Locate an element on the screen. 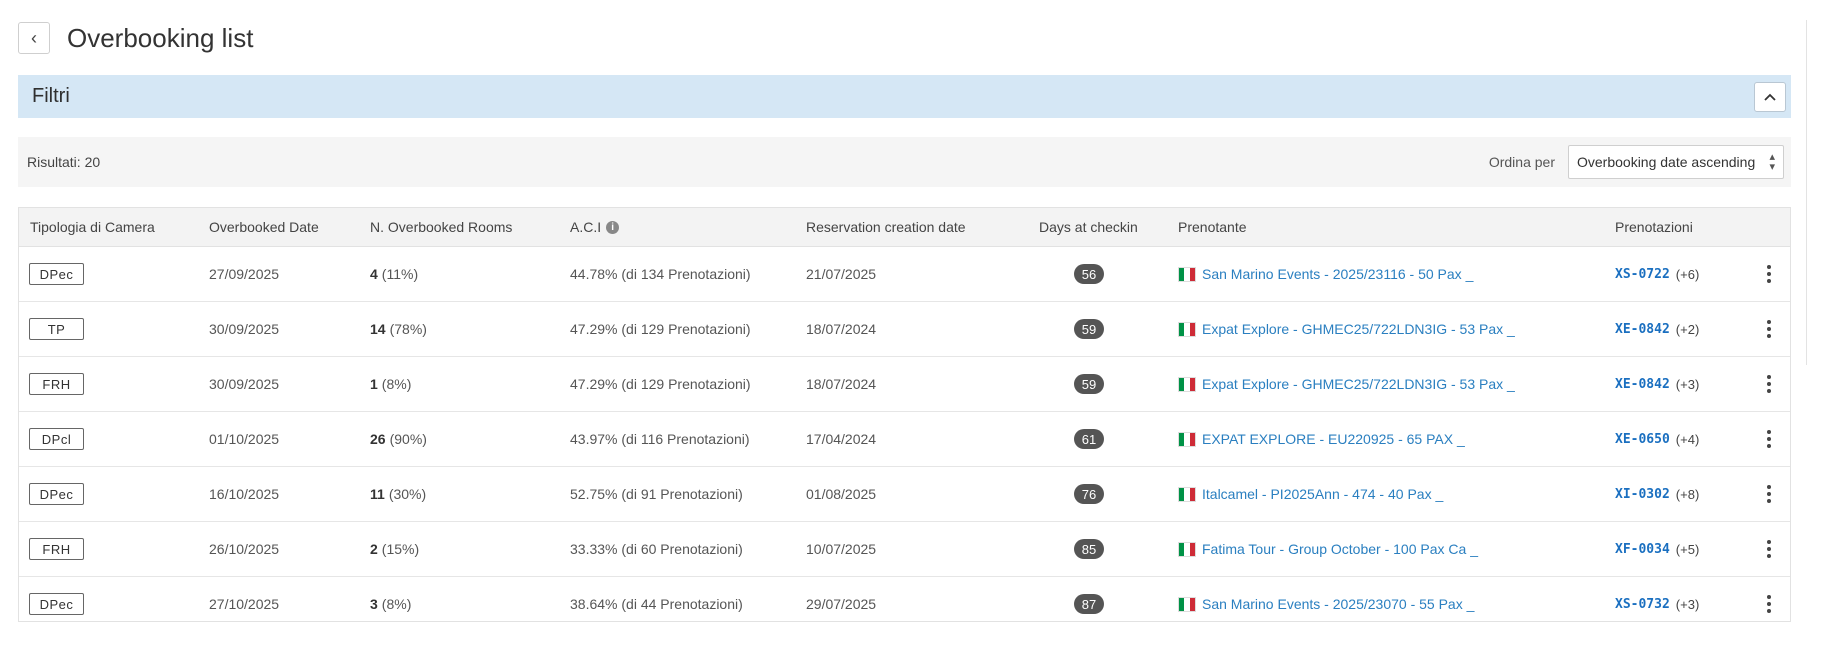 The height and width of the screenshot is (662, 1826). booker-link: EXPAT EXPLORE - EU220925 - 65 PAX _ is located at coordinates (1333, 439).